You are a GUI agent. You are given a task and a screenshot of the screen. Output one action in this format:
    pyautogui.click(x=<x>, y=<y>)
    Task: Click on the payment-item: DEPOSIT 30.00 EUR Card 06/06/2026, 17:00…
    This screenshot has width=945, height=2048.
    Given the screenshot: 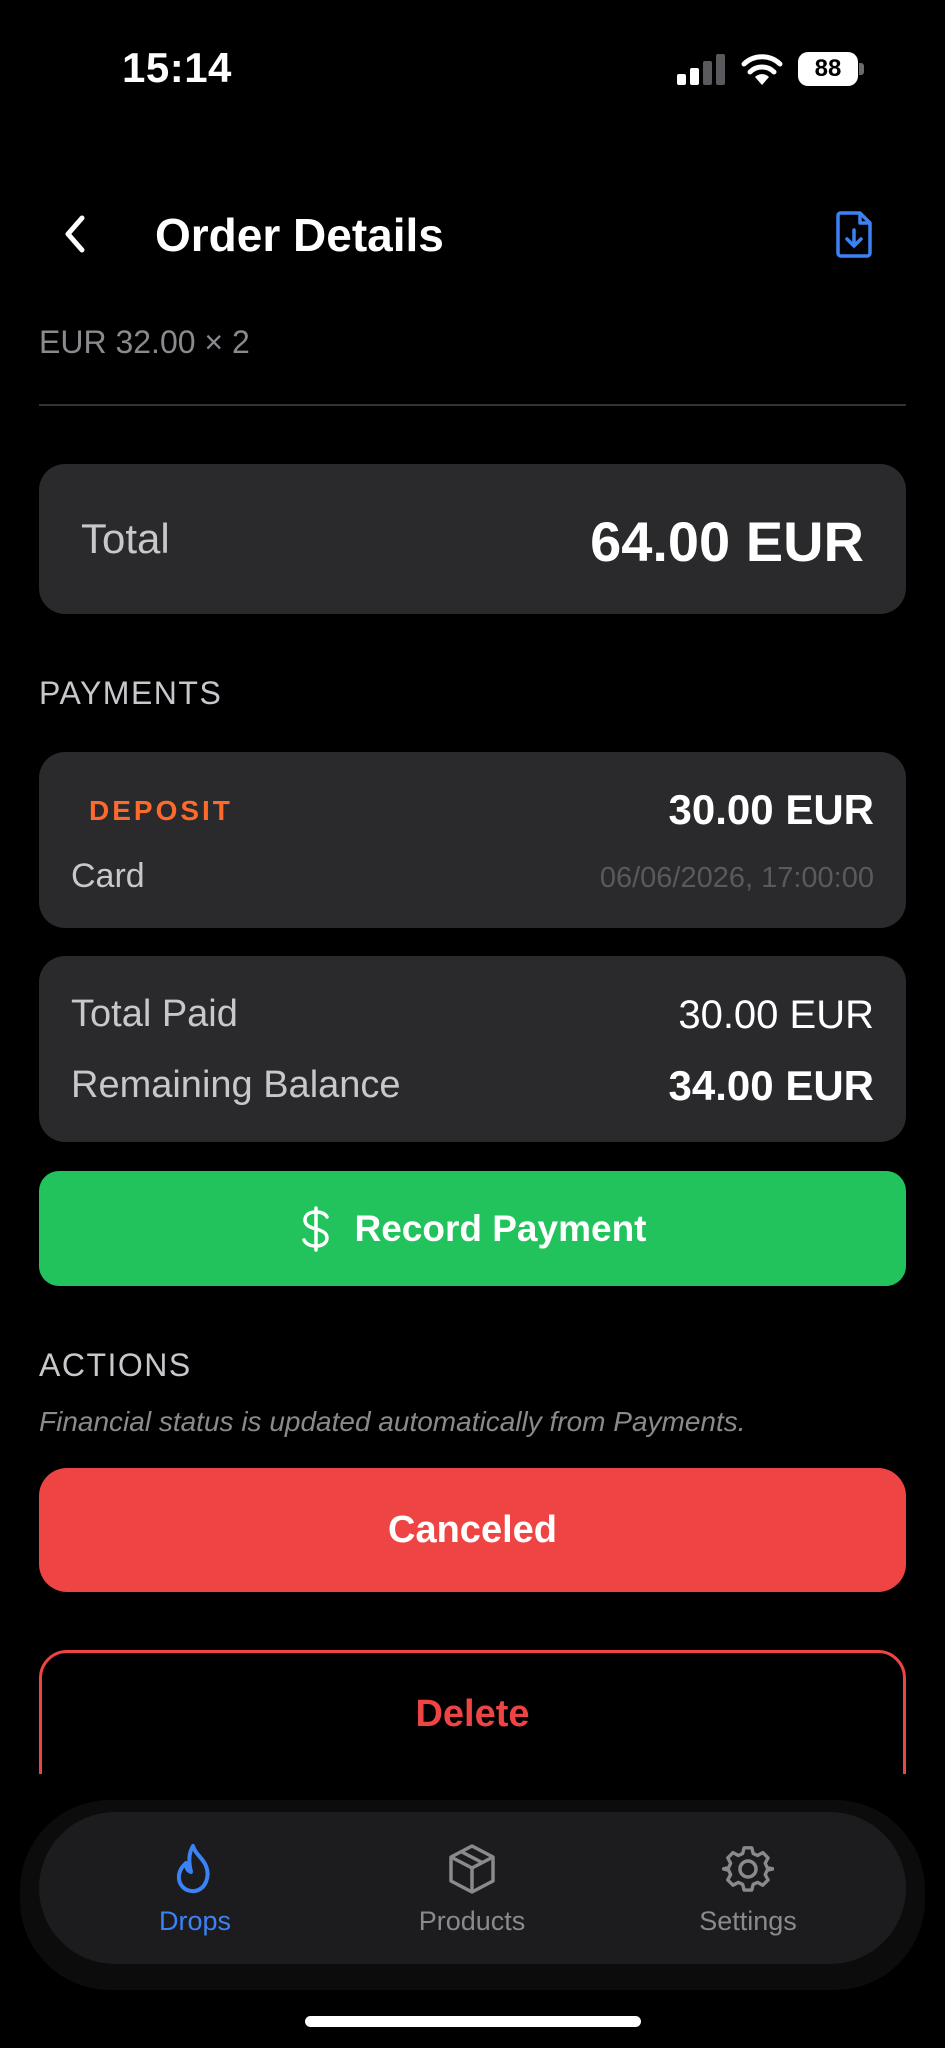 What is the action you would take?
    pyautogui.click(x=472, y=840)
    